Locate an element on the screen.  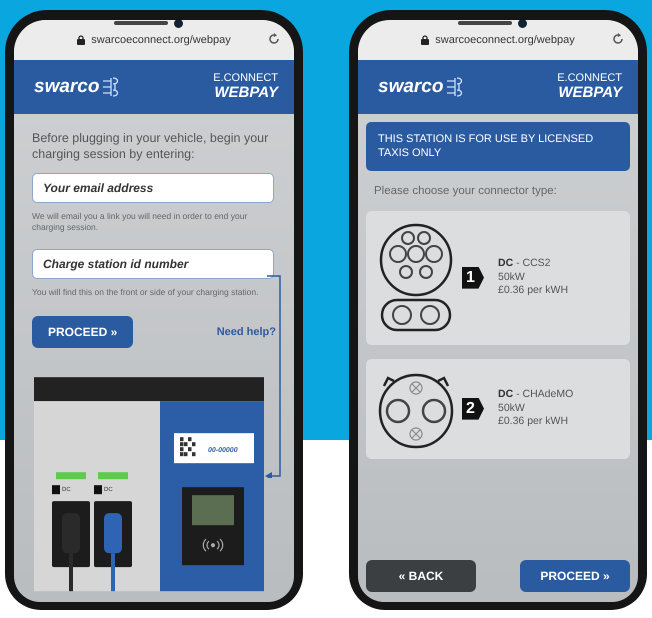
help-link: Need help? is located at coordinates (246, 332).